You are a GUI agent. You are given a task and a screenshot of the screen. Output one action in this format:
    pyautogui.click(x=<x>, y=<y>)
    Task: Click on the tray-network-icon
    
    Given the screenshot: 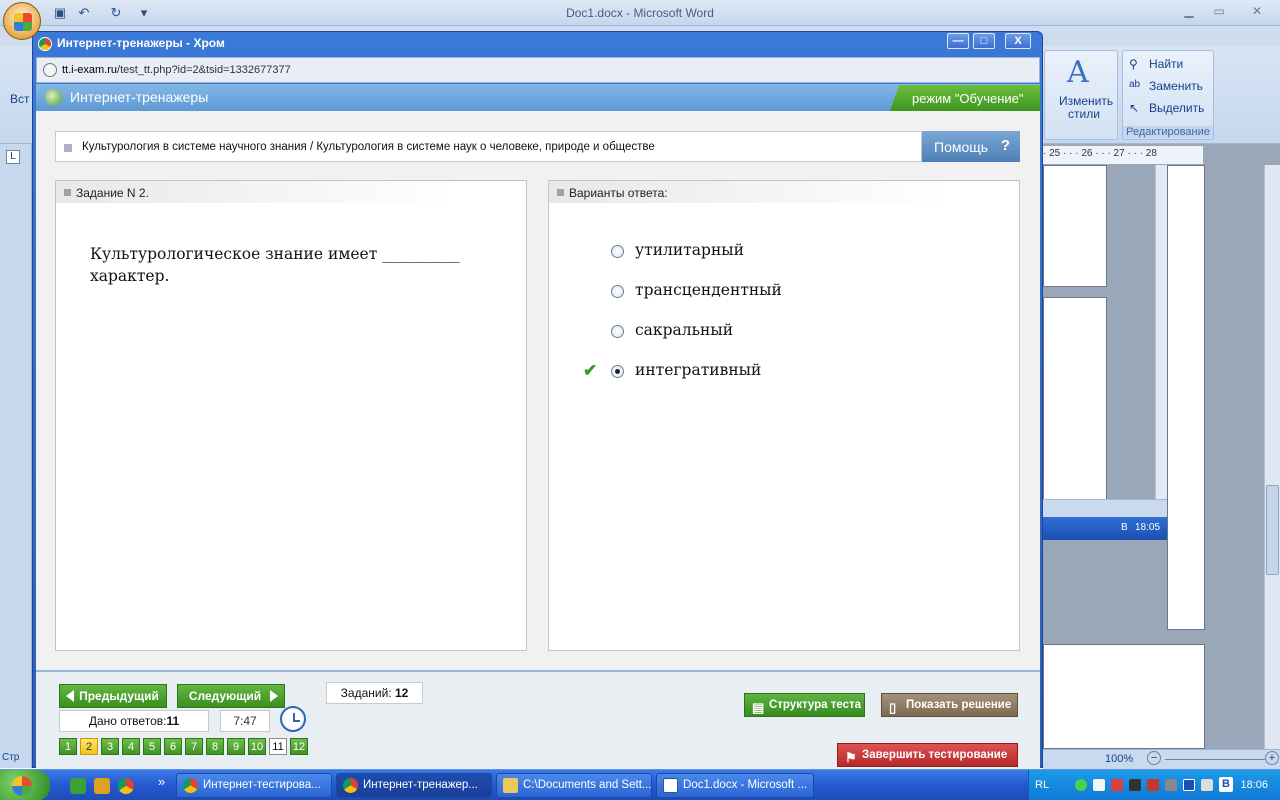 What is the action you would take?
    pyautogui.click(x=1081, y=785)
    